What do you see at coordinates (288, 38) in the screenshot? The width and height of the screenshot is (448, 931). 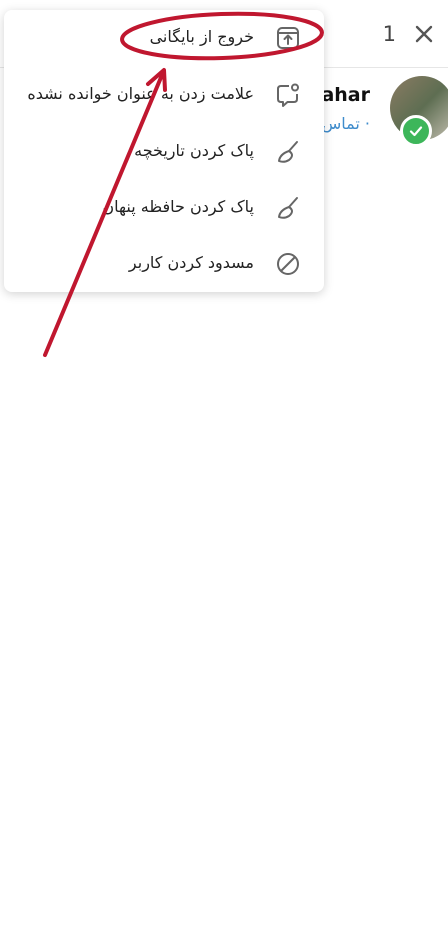 I see `unarchive-icon` at bounding box center [288, 38].